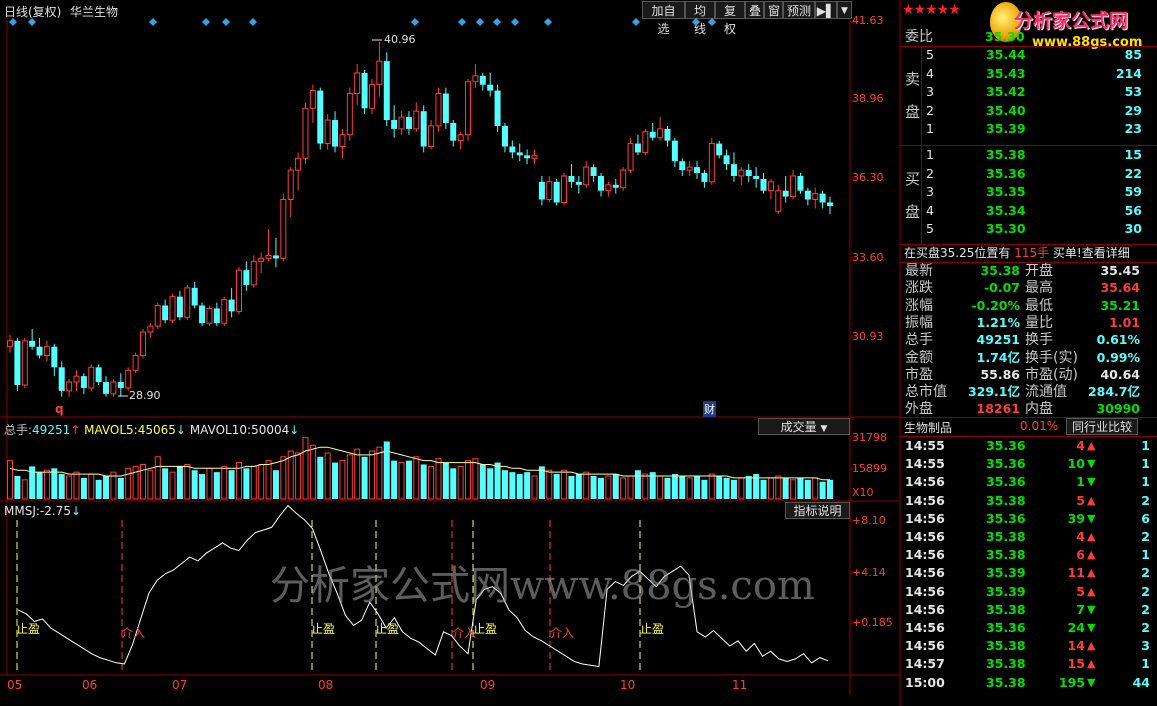  Describe the element at coordinates (1071, 21) in the screenshot. I see `brand-logo-text: 分析家公式网` at that location.